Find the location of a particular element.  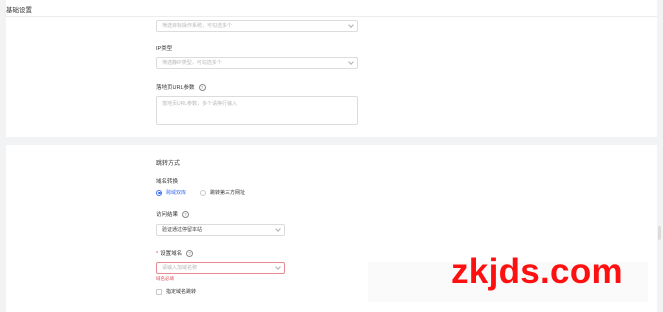

domain-switch-radio-group: 跨域双库 跳转第三方网址 is located at coordinates (200, 192).